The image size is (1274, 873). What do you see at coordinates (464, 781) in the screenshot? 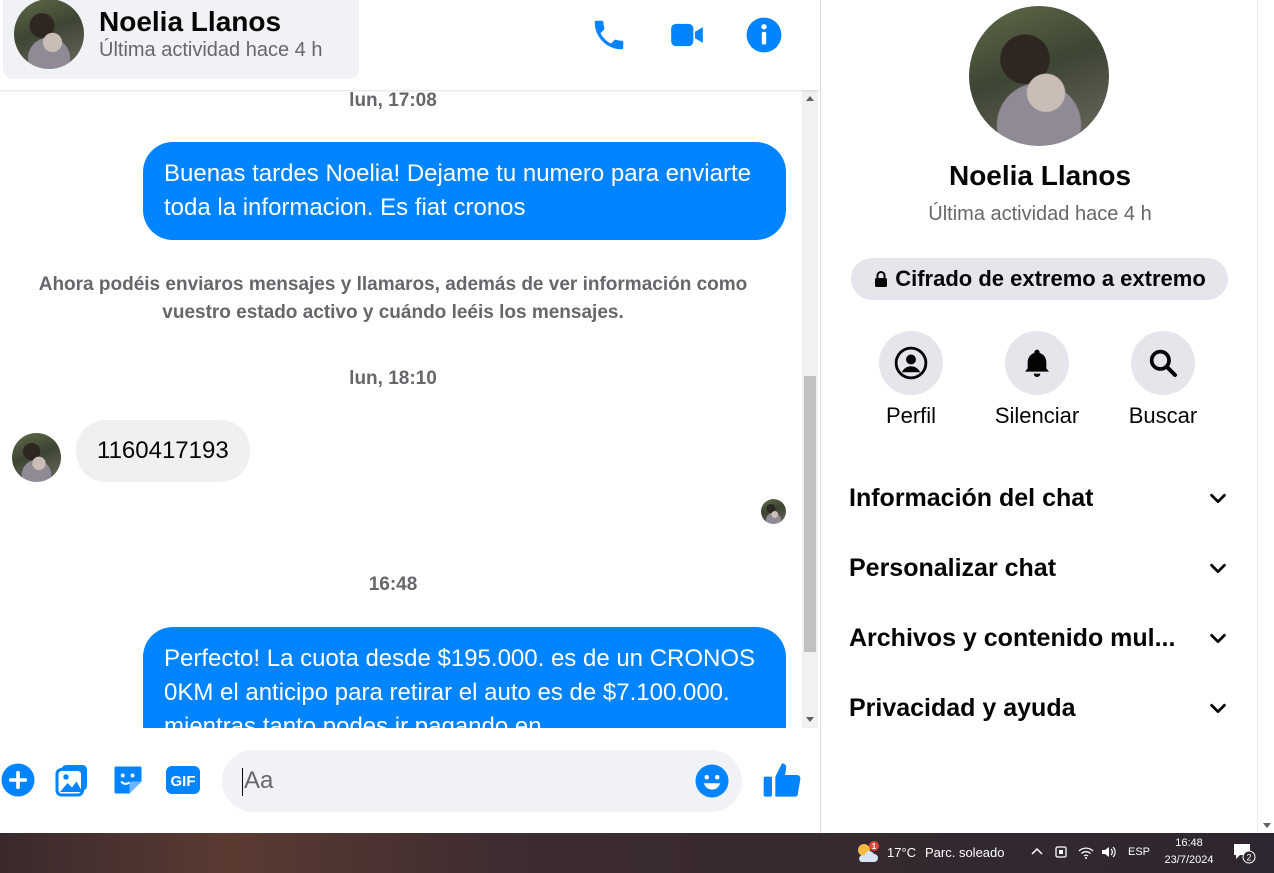
I see `message-input` at bounding box center [464, 781].